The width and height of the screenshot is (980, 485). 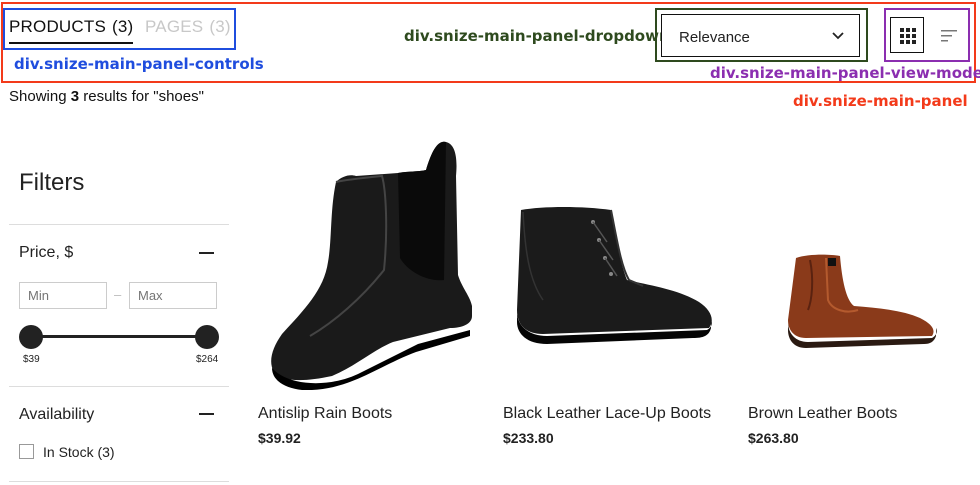 I want to click on tab-pages-count: (3), so click(x=220, y=26).